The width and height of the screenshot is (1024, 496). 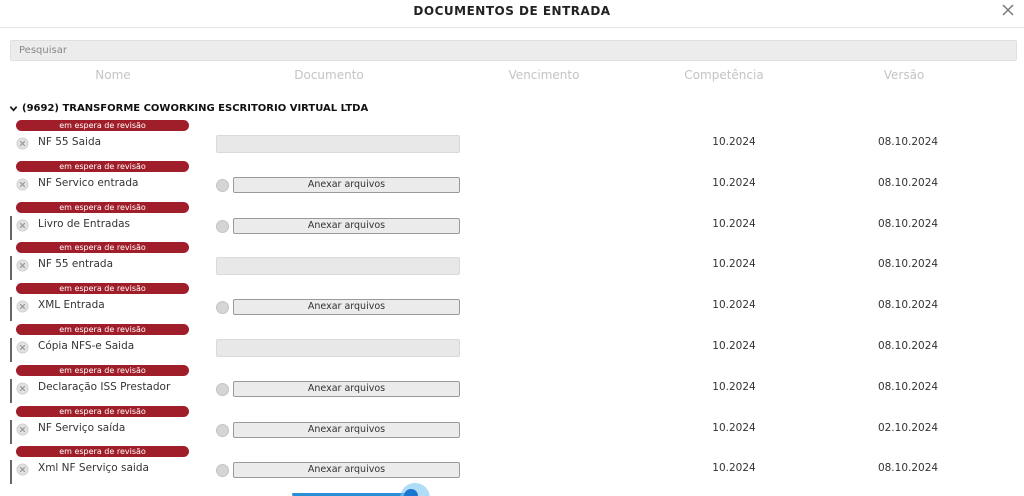 What do you see at coordinates (13, 109) in the screenshot?
I see `chevron-down-icon` at bounding box center [13, 109].